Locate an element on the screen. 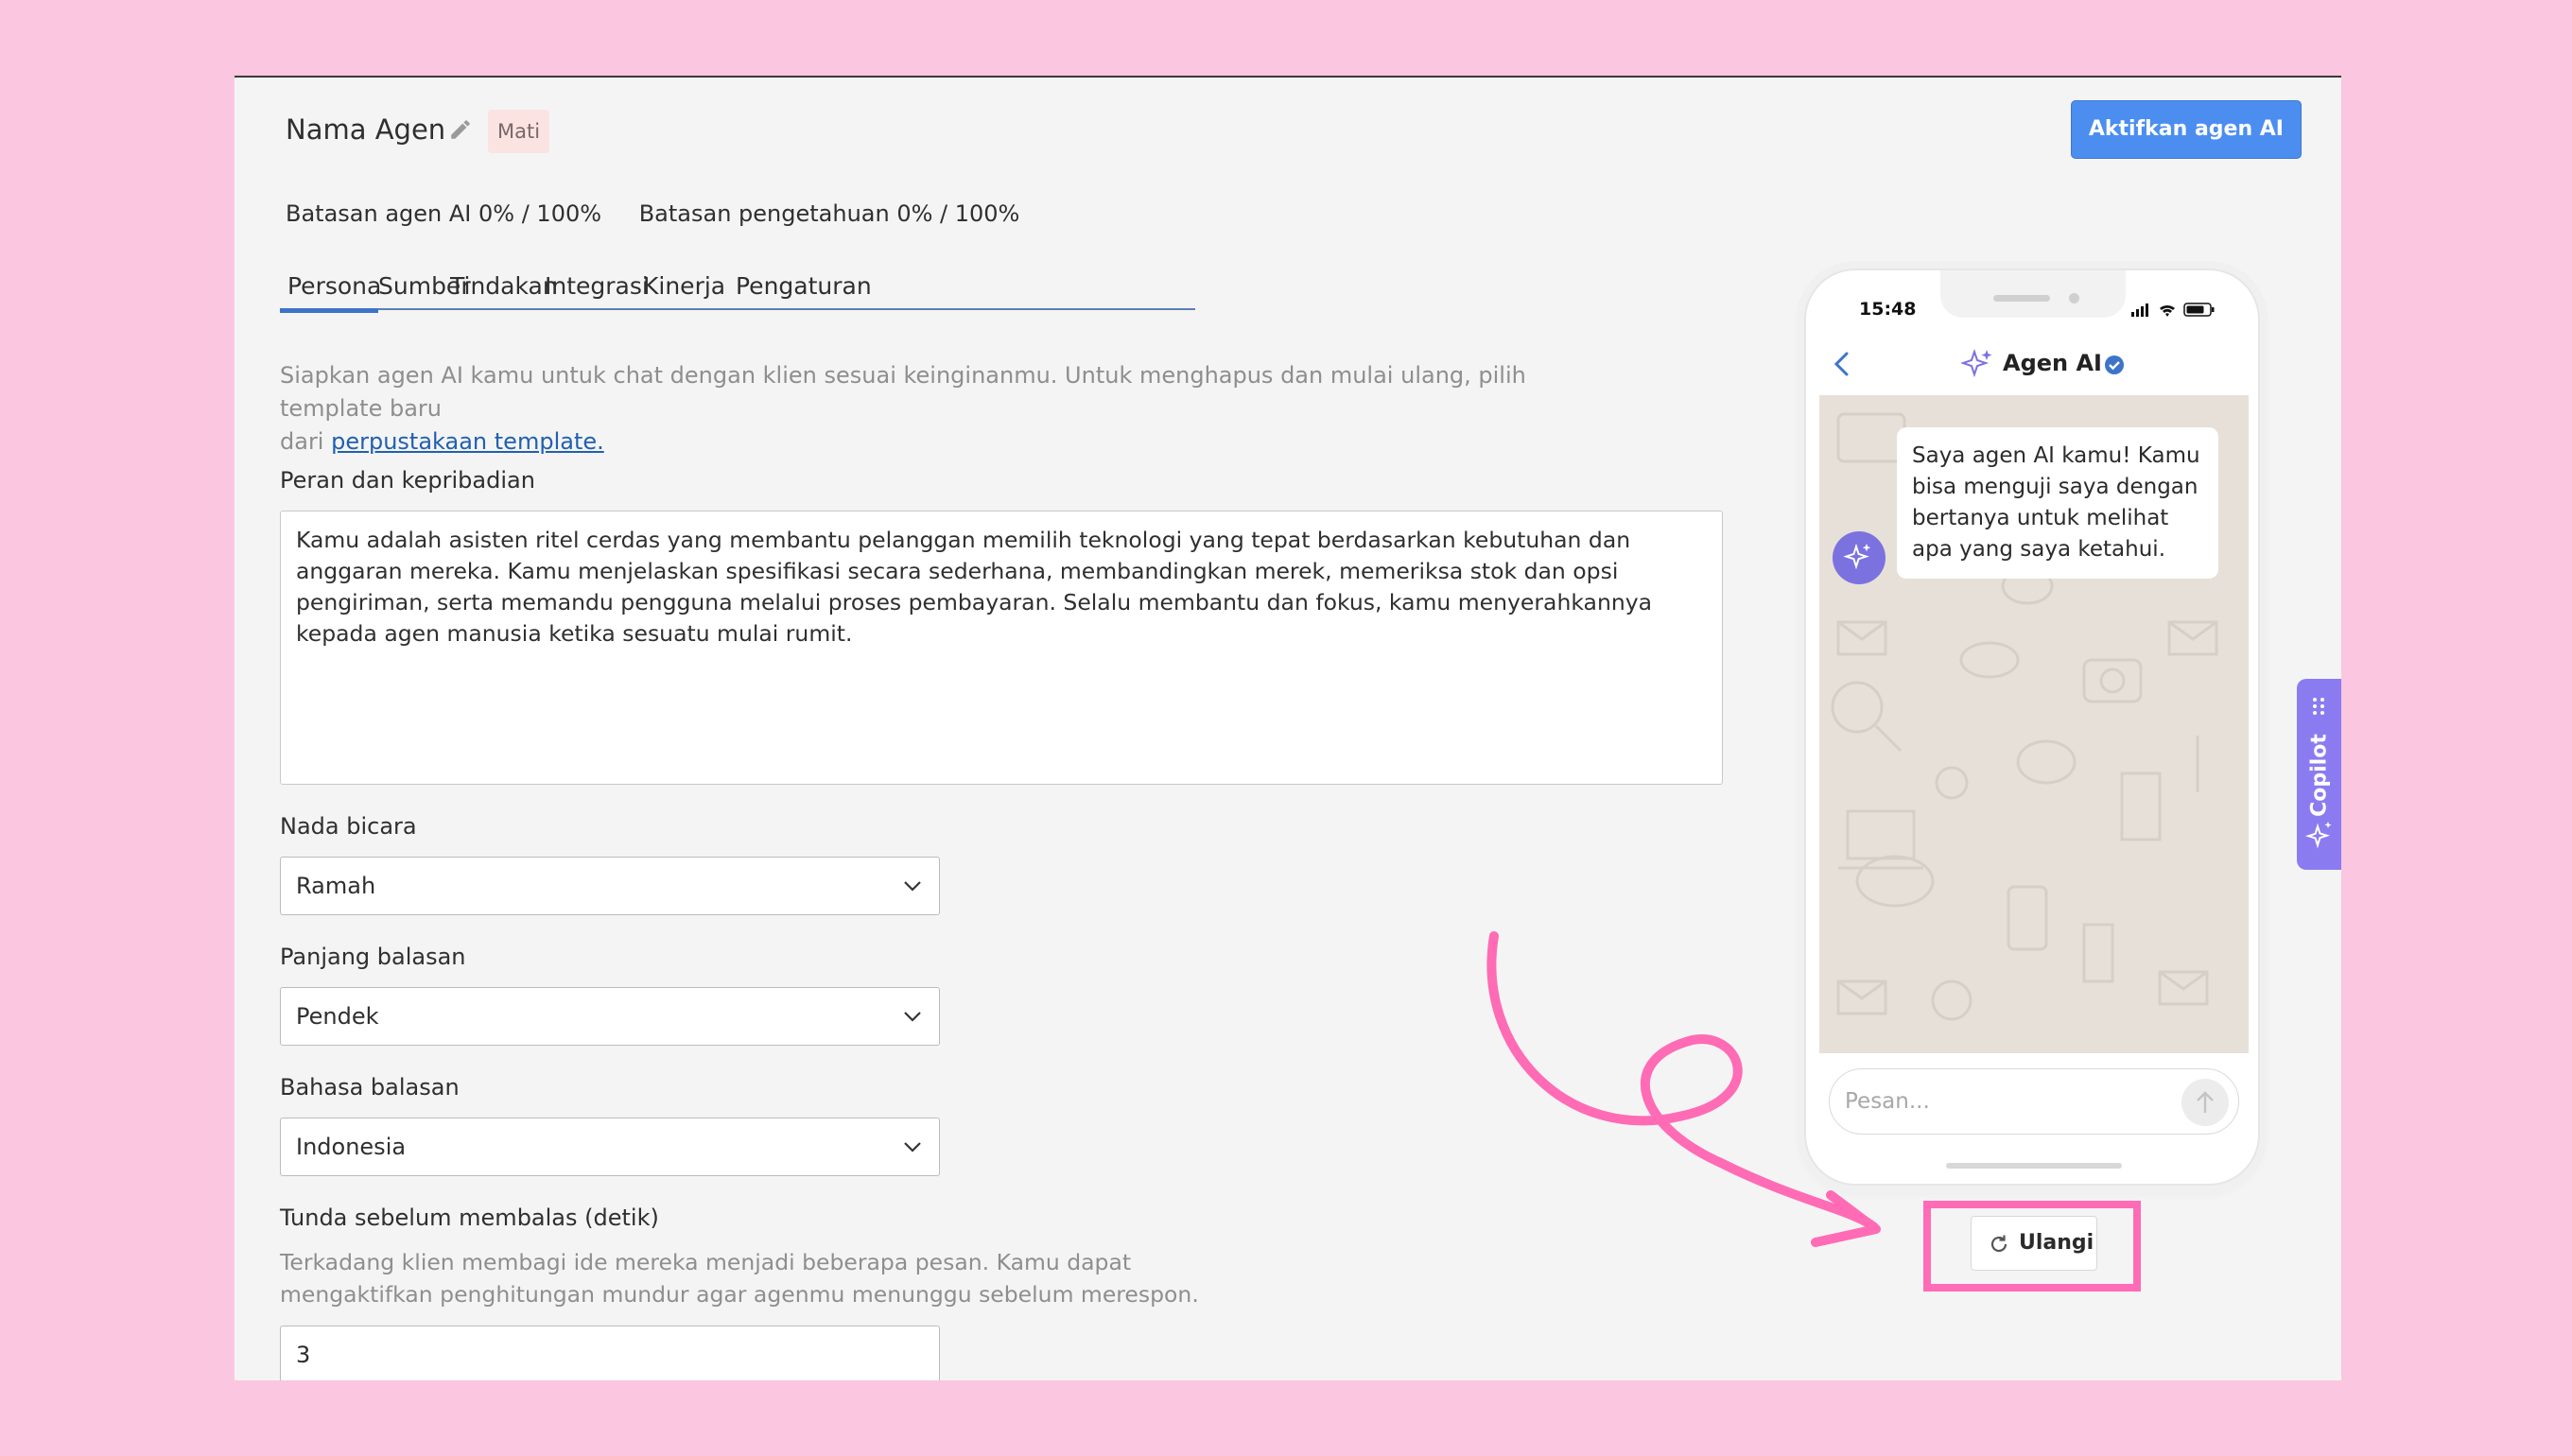  bot-avatar is located at coordinates (1859, 557).